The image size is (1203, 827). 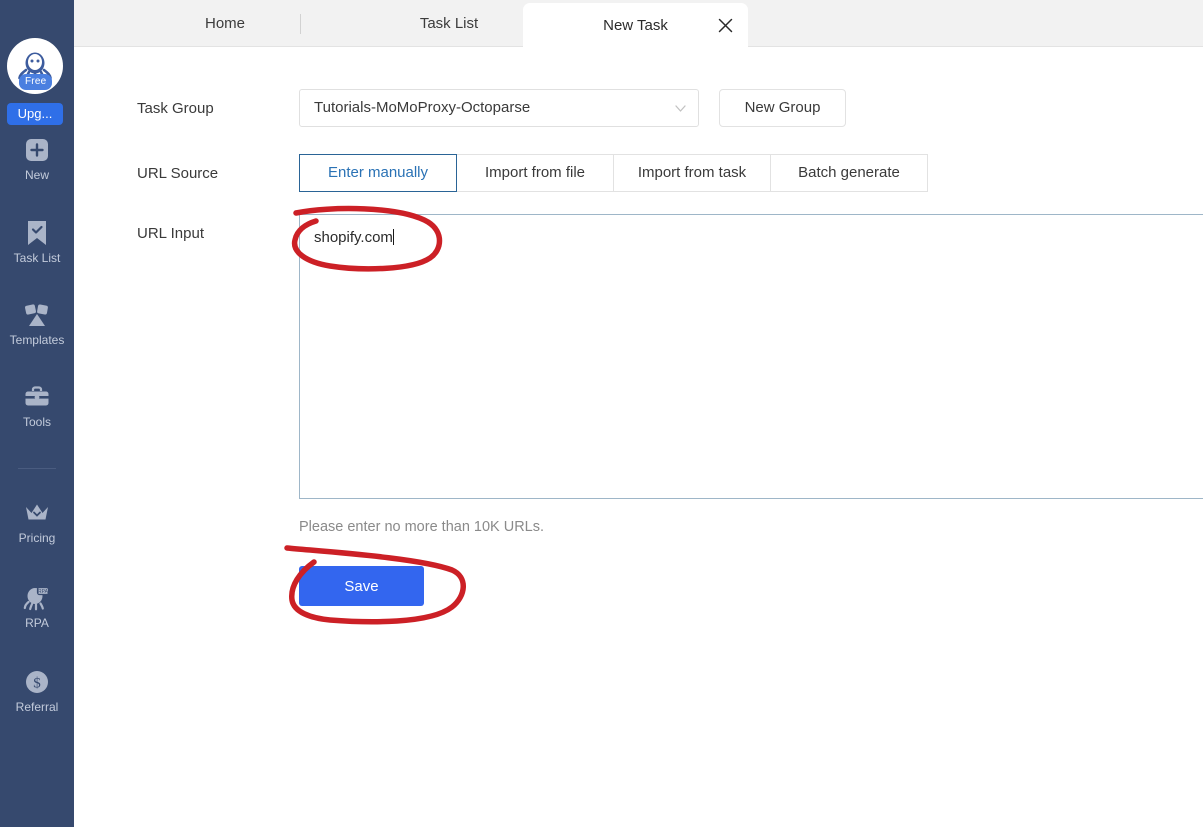 I want to click on tab-home: Home, so click(x=225, y=23).